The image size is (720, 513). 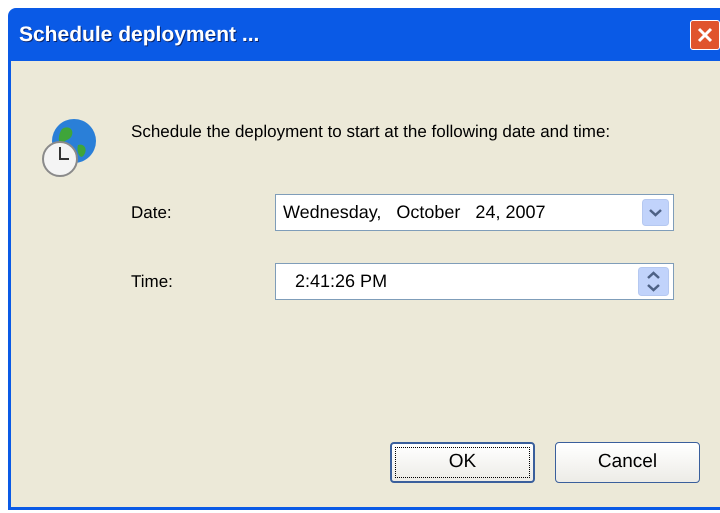 I want to click on dialog-button: Cancel, so click(x=627, y=462).